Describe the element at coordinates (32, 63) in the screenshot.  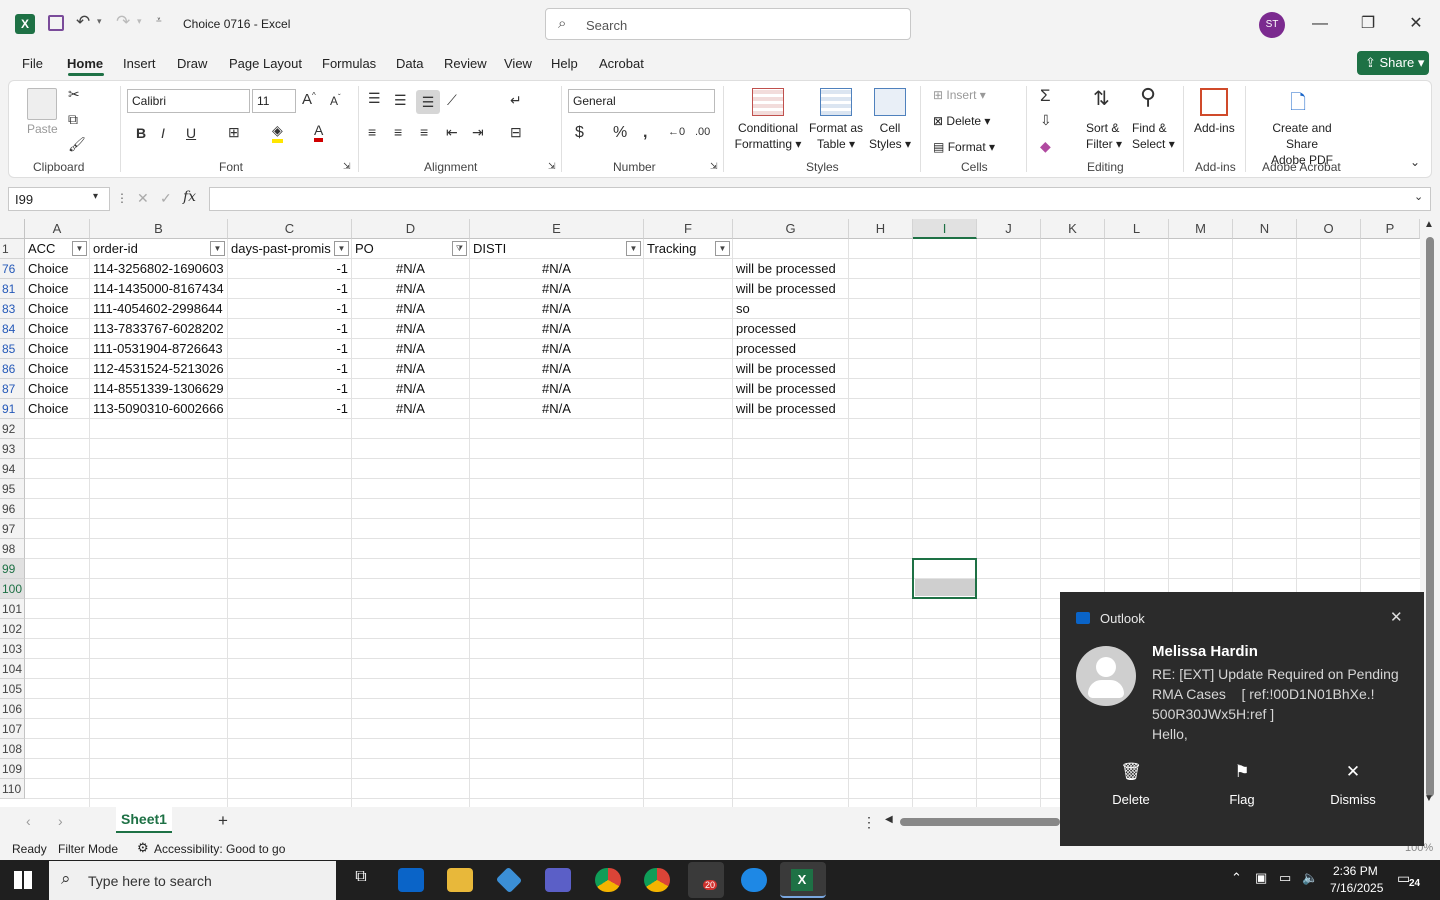
I see `tab-file: File` at that location.